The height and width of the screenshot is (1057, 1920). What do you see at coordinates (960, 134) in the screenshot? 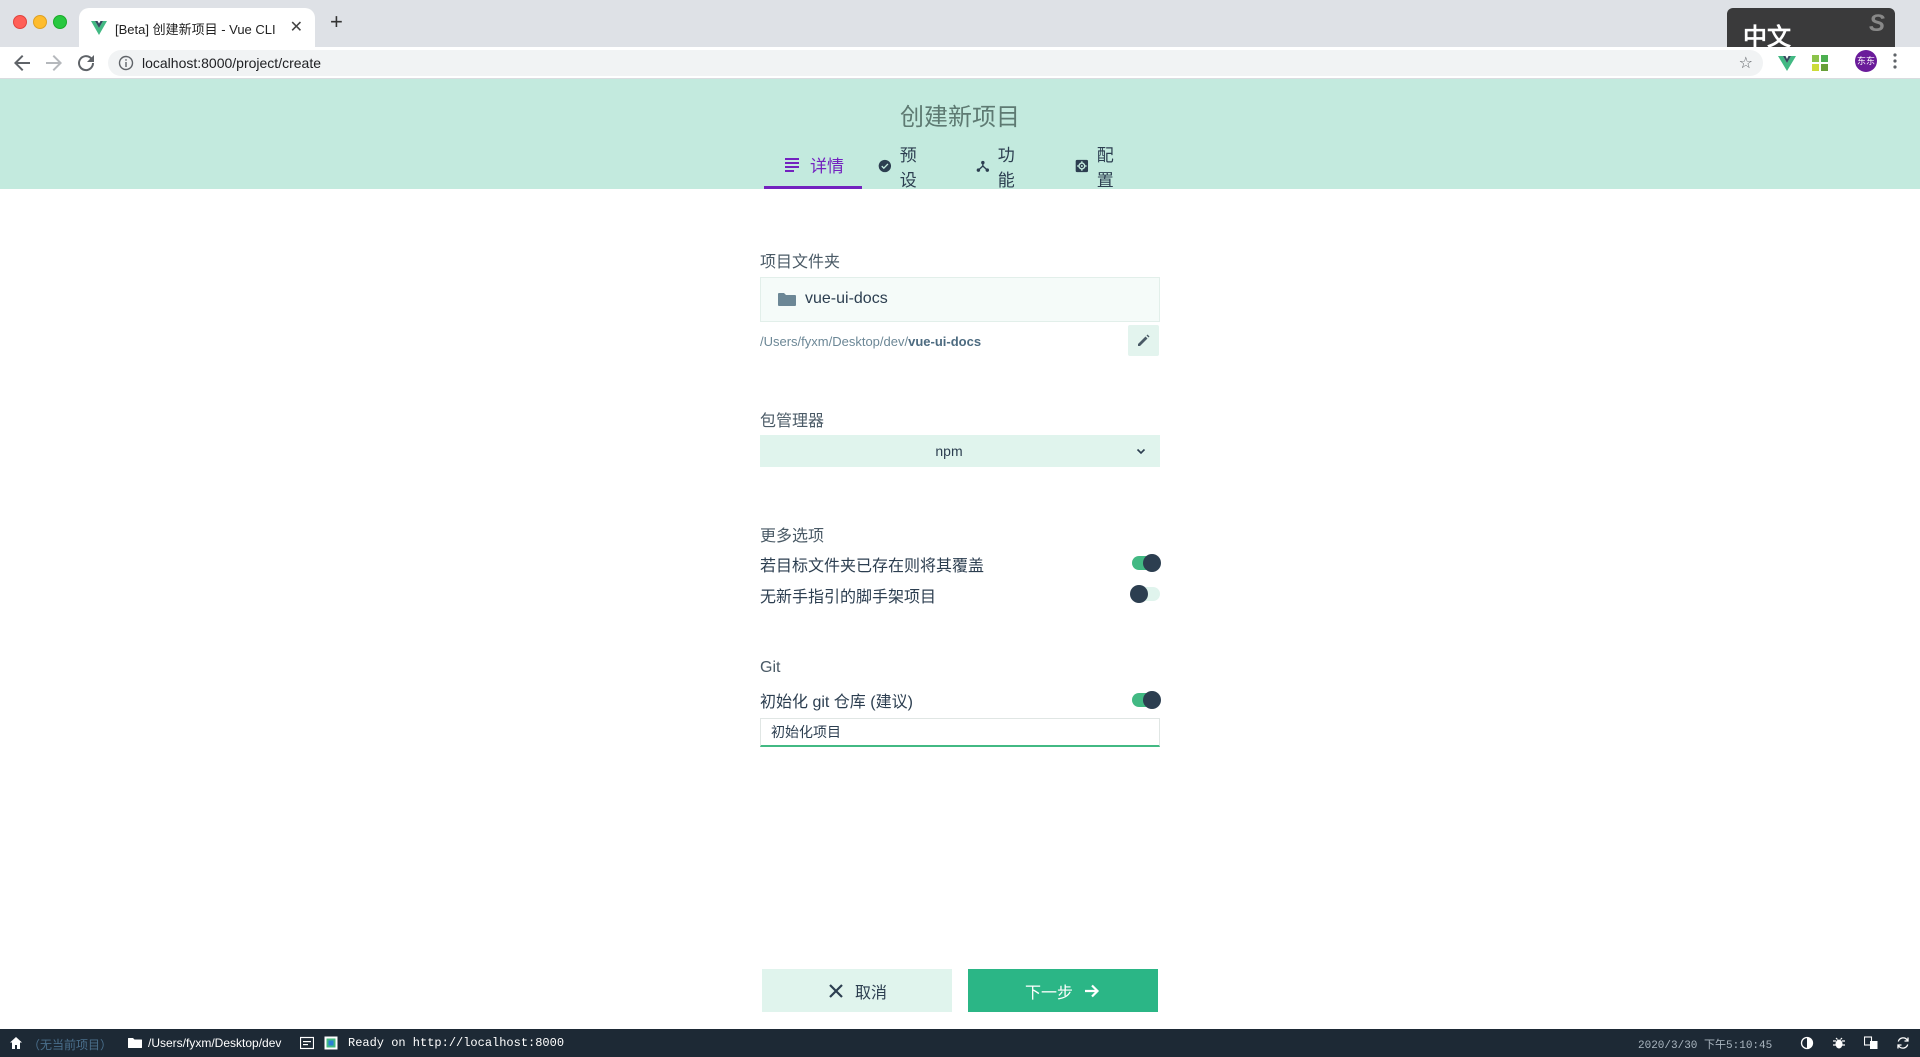
I see `page-header: 创建新项目 详情 预设 功能 配置` at bounding box center [960, 134].